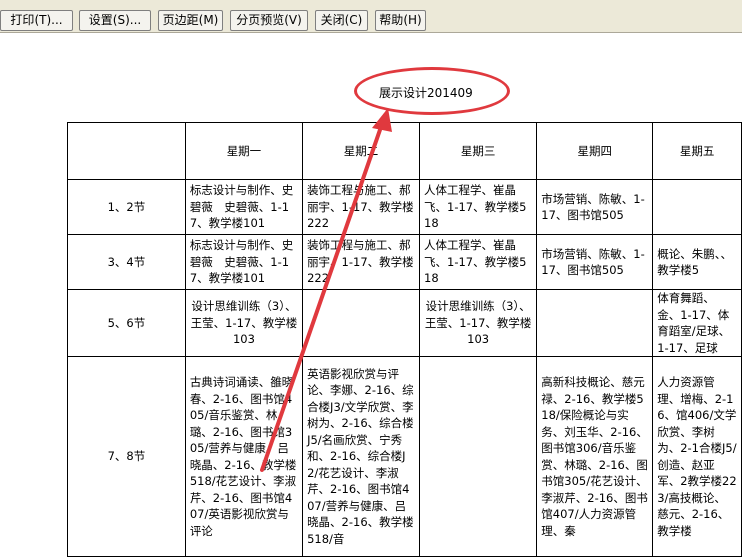 This screenshot has width=742, height=557. I want to click on title-highlight-ellipse, so click(432, 91).